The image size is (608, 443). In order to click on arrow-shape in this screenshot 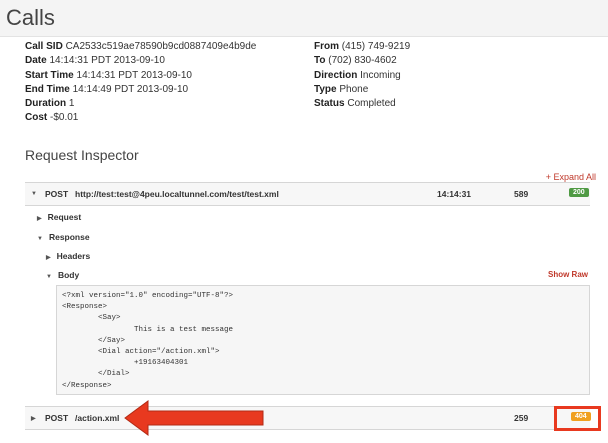, I will do `click(194, 418)`.